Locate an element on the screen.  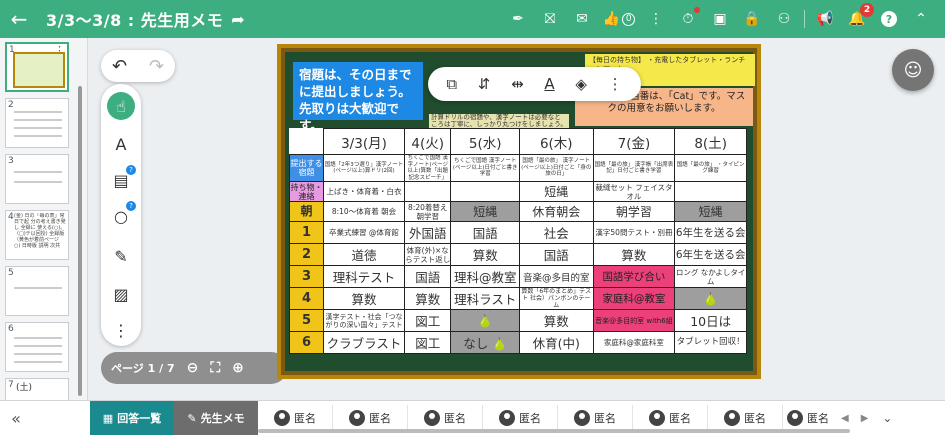
row-label: 提出する宿題 is located at coordinates (306, 168).